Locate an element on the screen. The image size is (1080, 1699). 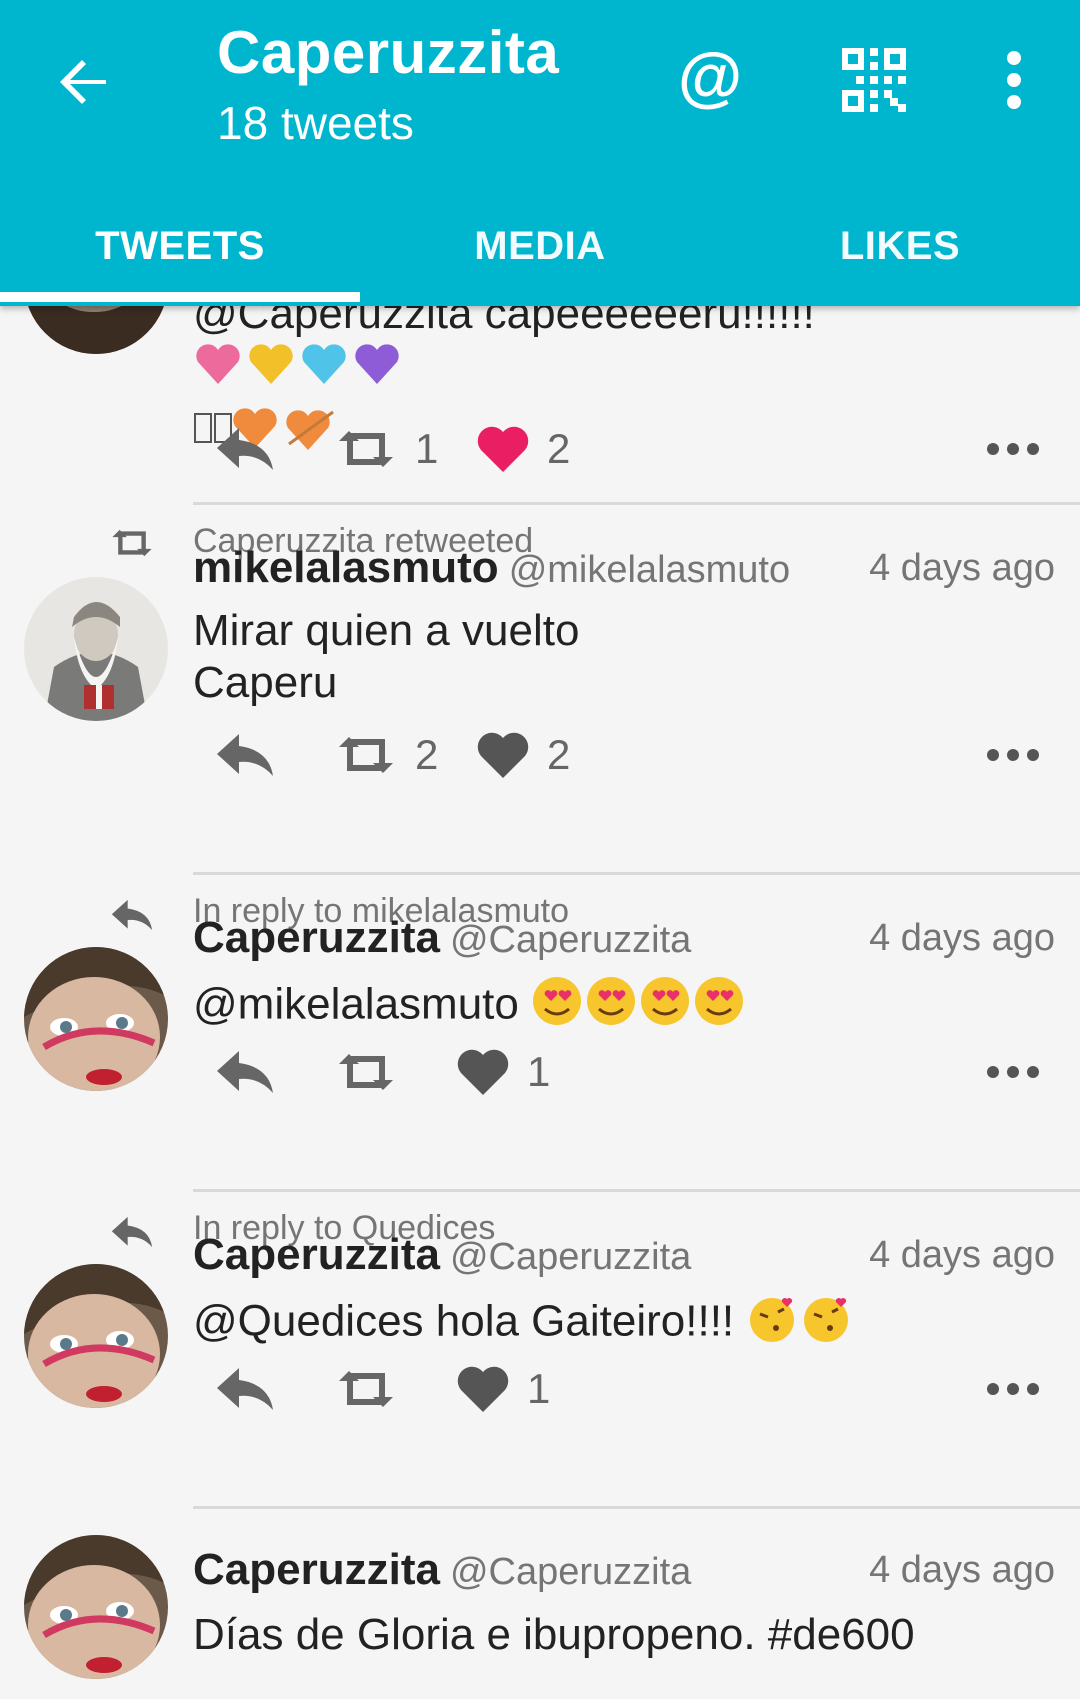
heart-eyes-emoji is located at coordinates (641, 1007).